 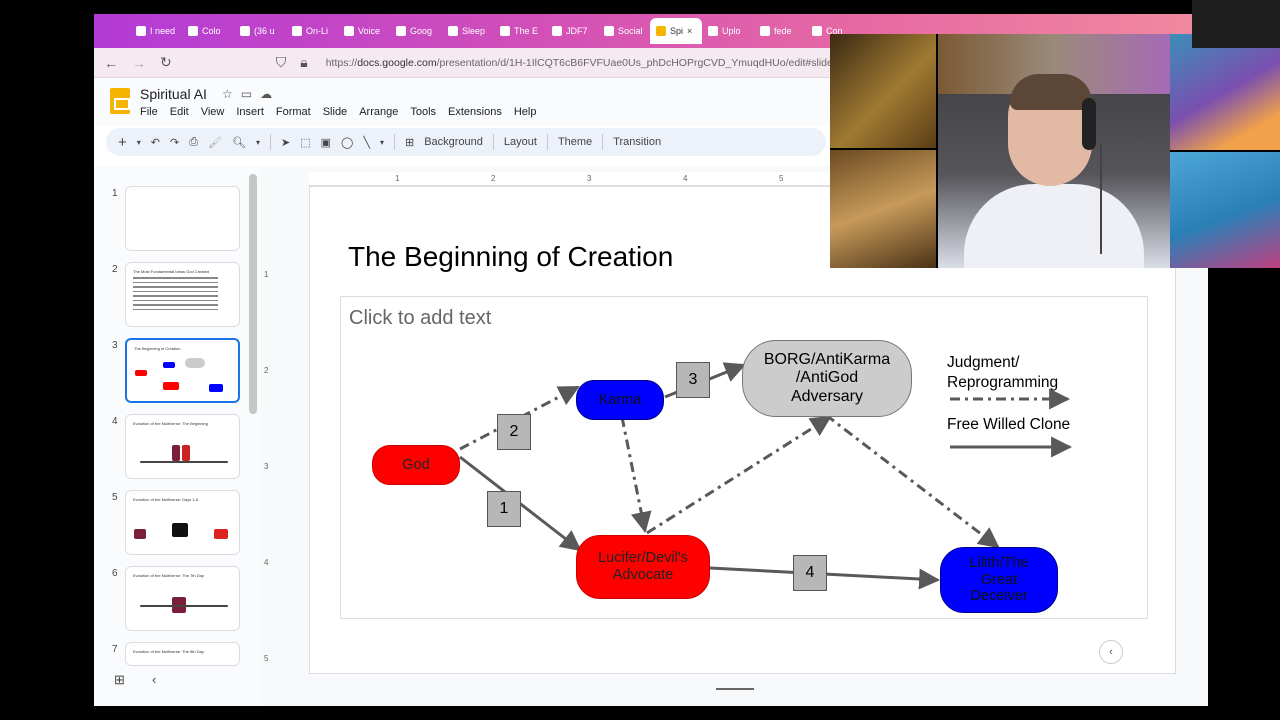 What do you see at coordinates (270, 94) in the screenshot?
I see `cloud-status-icon: ☁` at bounding box center [270, 94].